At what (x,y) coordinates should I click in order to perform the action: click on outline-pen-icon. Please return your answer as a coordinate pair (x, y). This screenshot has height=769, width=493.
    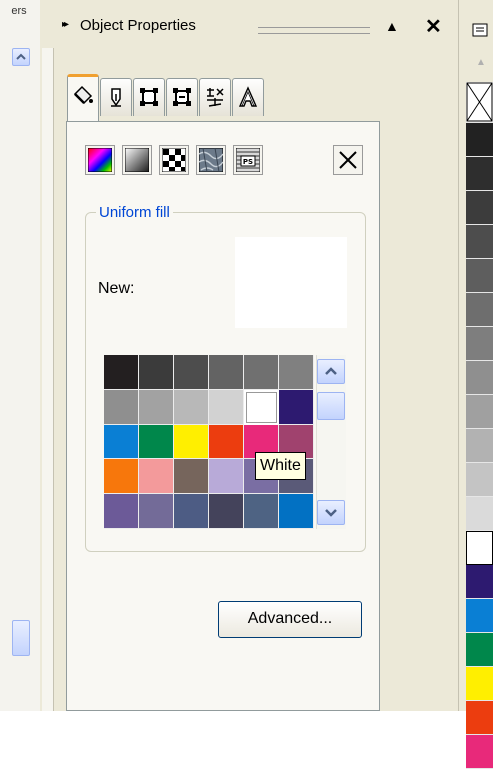
    Looking at the image, I should click on (116, 97).